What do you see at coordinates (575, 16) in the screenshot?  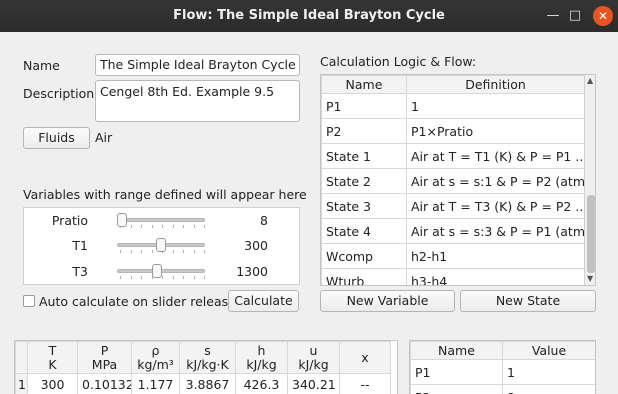 I see `maximize-icon: □` at bounding box center [575, 16].